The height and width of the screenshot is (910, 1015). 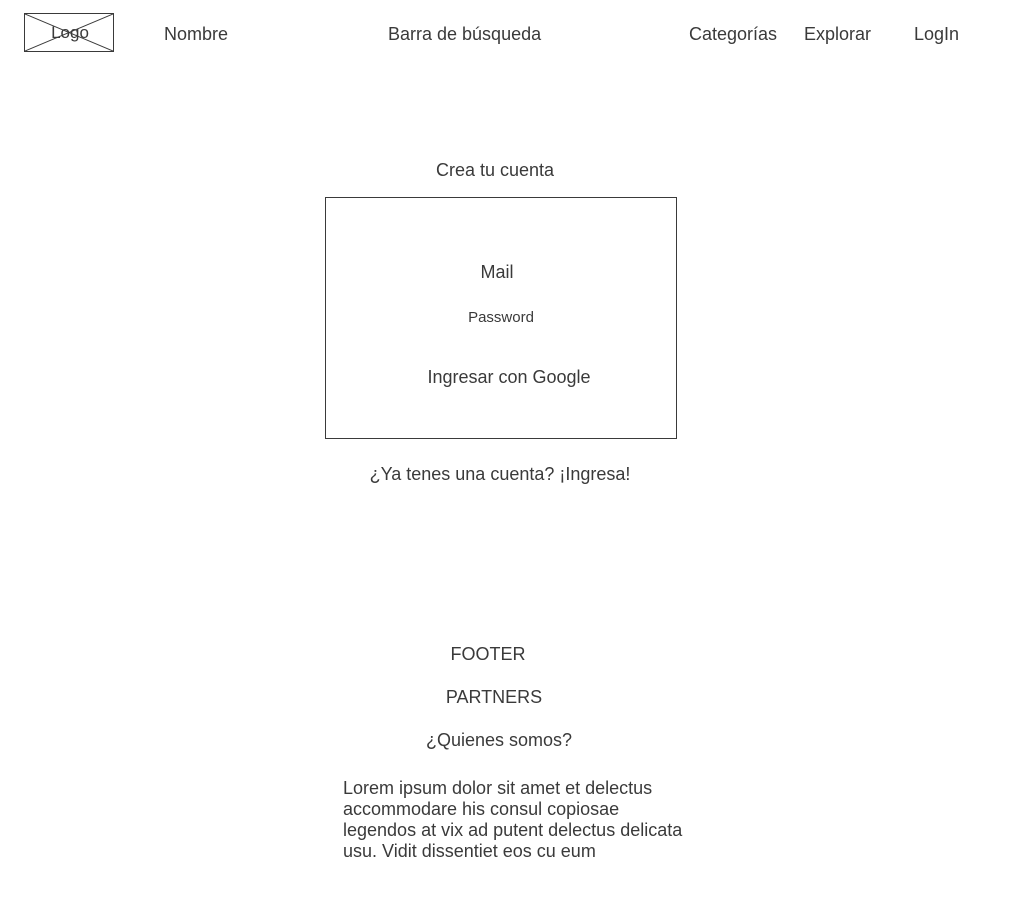 What do you see at coordinates (497, 272) in the screenshot?
I see `mail-field: Mail` at bounding box center [497, 272].